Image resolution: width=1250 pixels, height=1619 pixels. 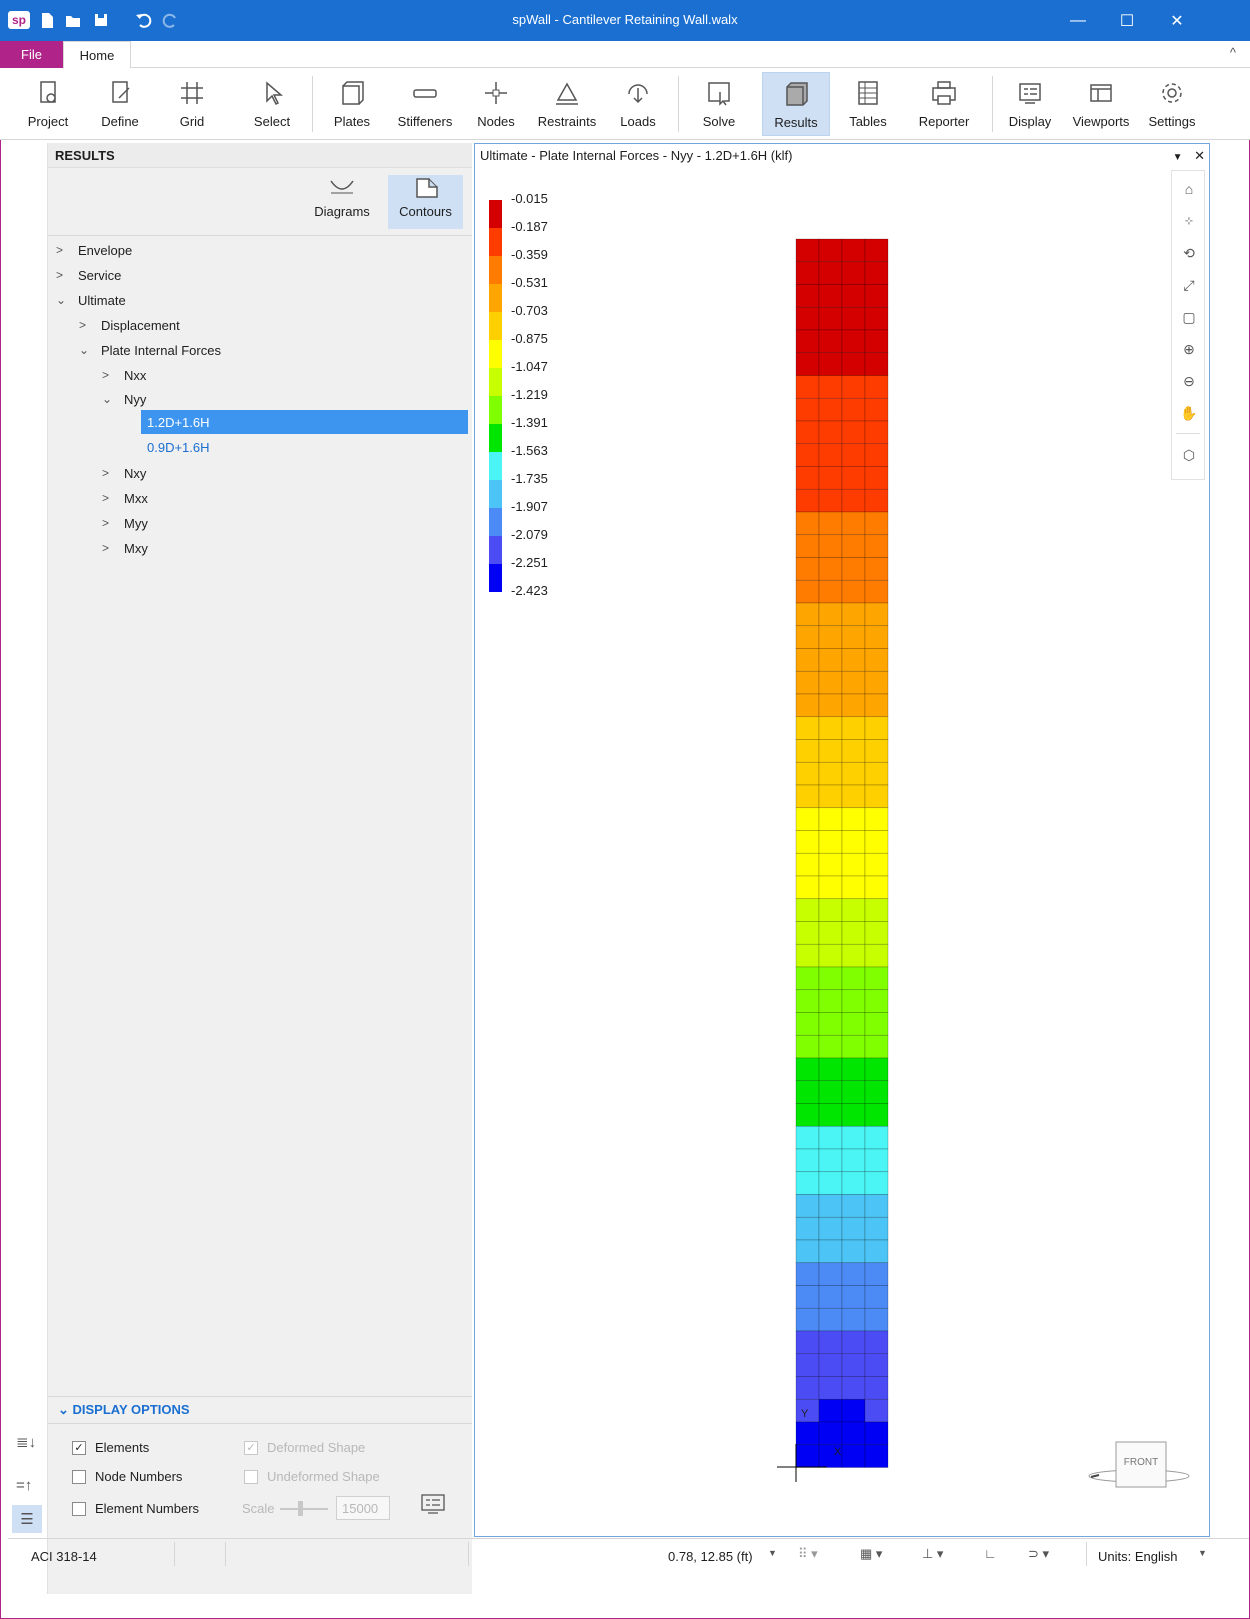 What do you see at coordinates (932, 1554) in the screenshot?
I see `snap-point-icon: ⊥ ▾` at bounding box center [932, 1554].